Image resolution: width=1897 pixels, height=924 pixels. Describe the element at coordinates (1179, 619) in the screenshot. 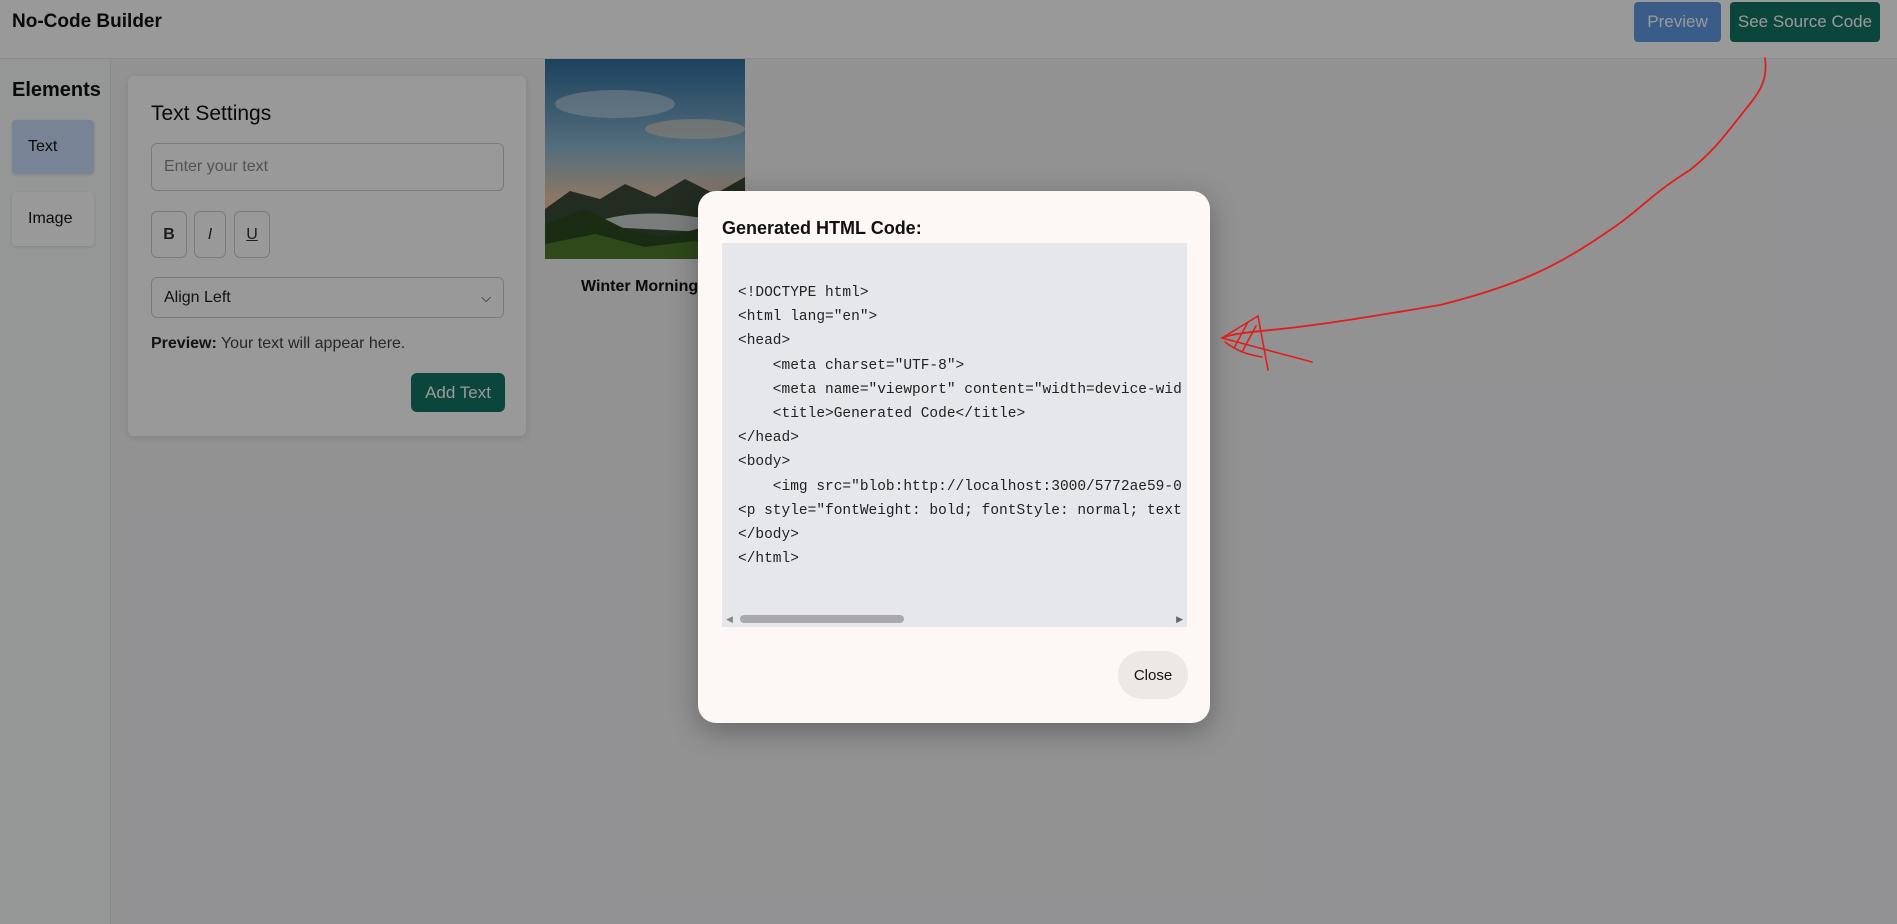

I see `scroll-right-arrow-icon: ▶` at that location.